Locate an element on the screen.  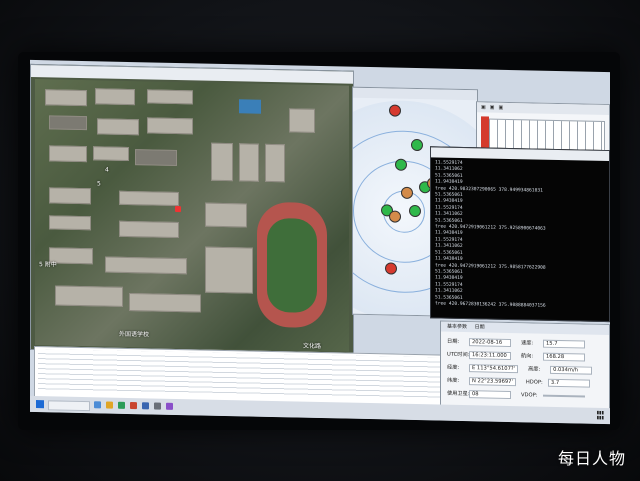
signal-window-tabs: ▣ ▣ ▣ is located at coordinates (543, 109).